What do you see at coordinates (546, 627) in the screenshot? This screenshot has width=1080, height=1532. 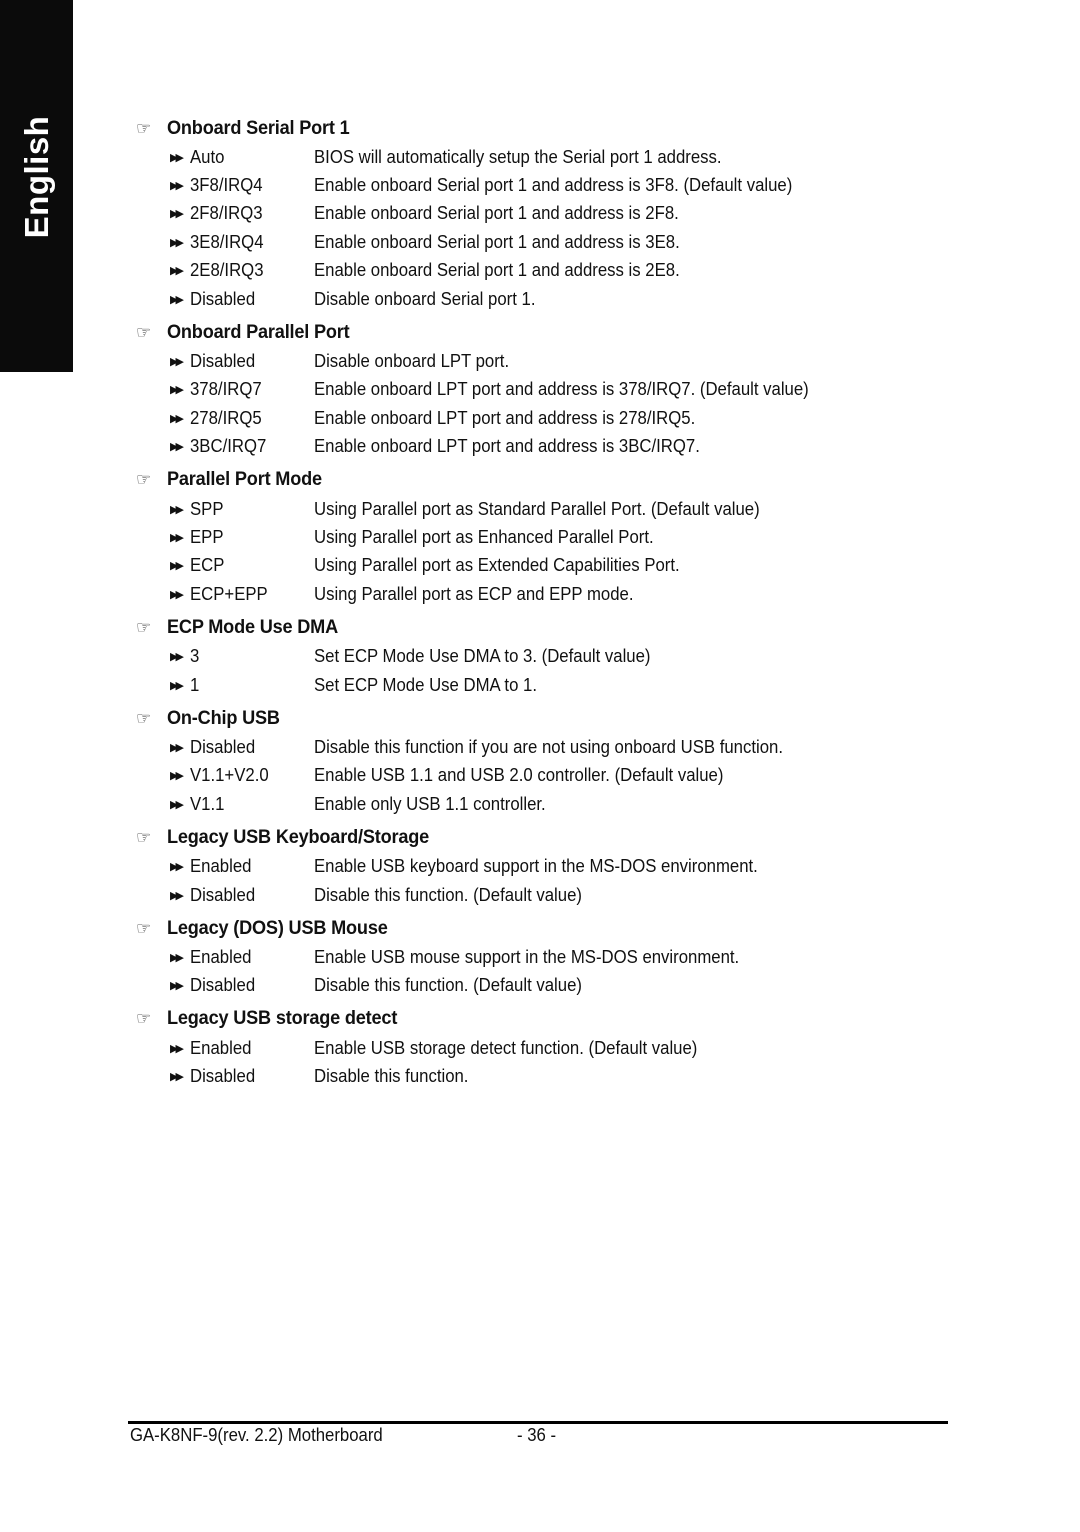 I see `section-heading: ☞ ECP Mode Use DMA` at bounding box center [546, 627].